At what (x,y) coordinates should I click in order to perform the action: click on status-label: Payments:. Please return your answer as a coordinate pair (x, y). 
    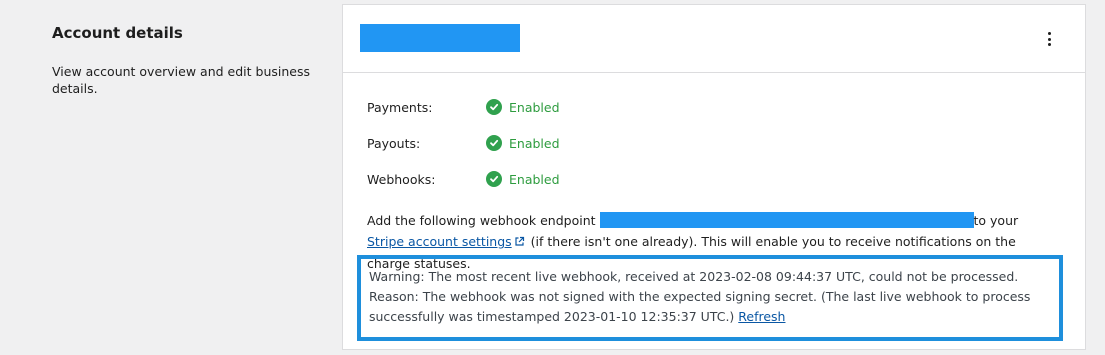
    Looking at the image, I should click on (400, 107).